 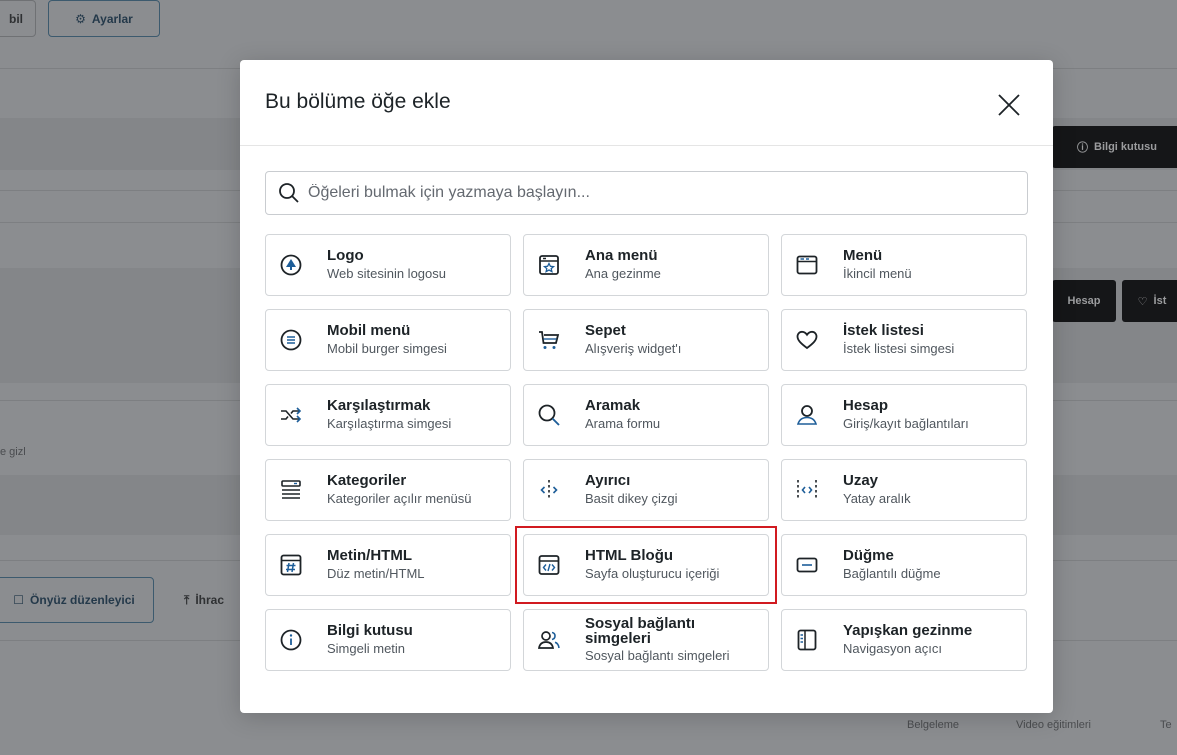 I want to click on logo-icon, so click(x=291, y=265).